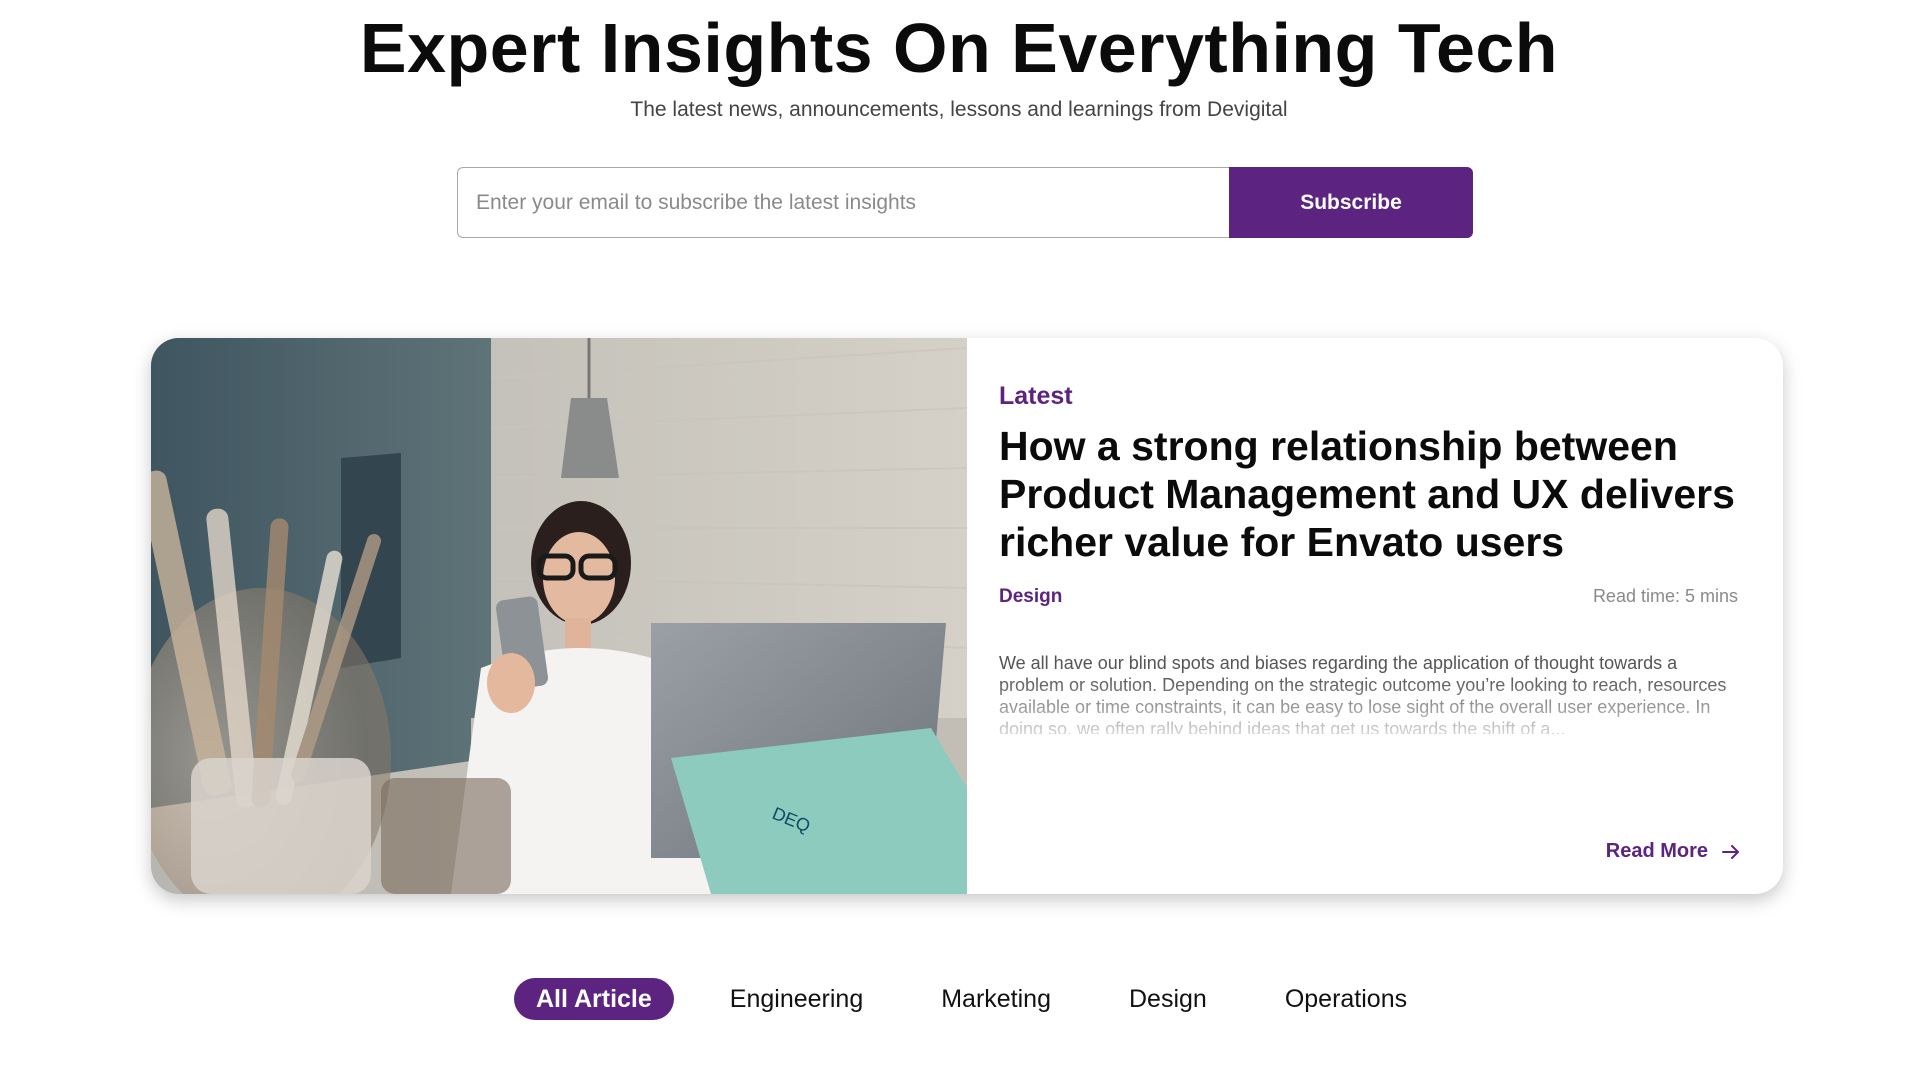 The image size is (1918, 1078). Describe the element at coordinates (796, 999) in the screenshot. I see `tab-engineering: Engineering` at that location.